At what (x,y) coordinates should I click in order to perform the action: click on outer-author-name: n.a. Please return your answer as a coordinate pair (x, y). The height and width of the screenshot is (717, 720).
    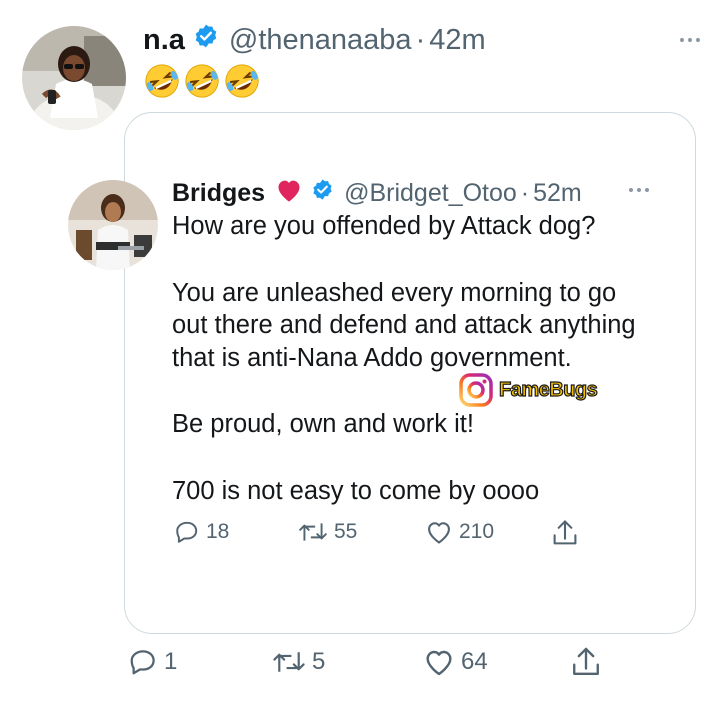
    Looking at the image, I should click on (164, 40).